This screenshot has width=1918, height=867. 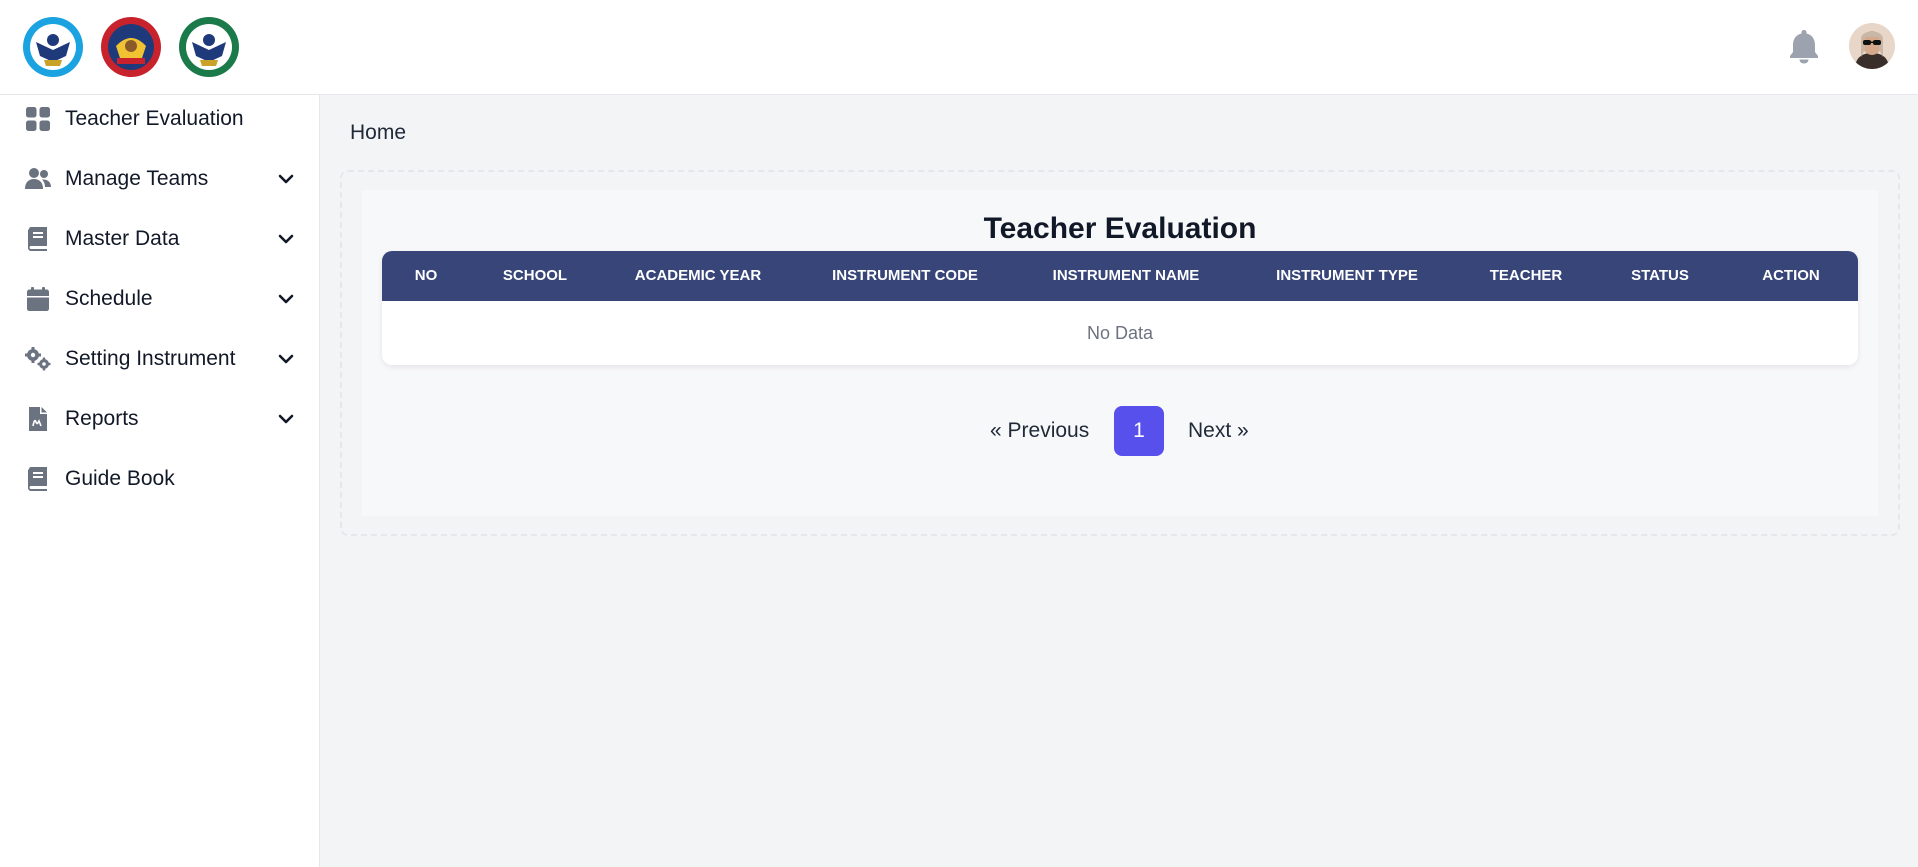 What do you see at coordinates (1120, 228) in the screenshot?
I see `page-title: Teacher Evaluation` at bounding box center [1120, 228].